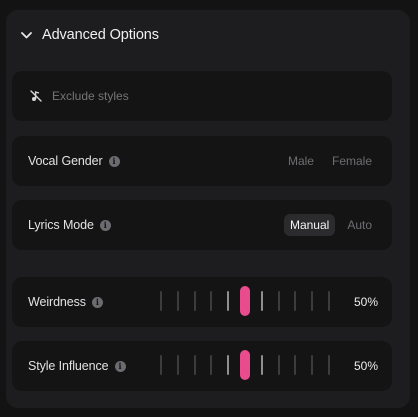 This screenshot has width=418, height=417. I want to click on exclude-styles-input, so click(152, 96).